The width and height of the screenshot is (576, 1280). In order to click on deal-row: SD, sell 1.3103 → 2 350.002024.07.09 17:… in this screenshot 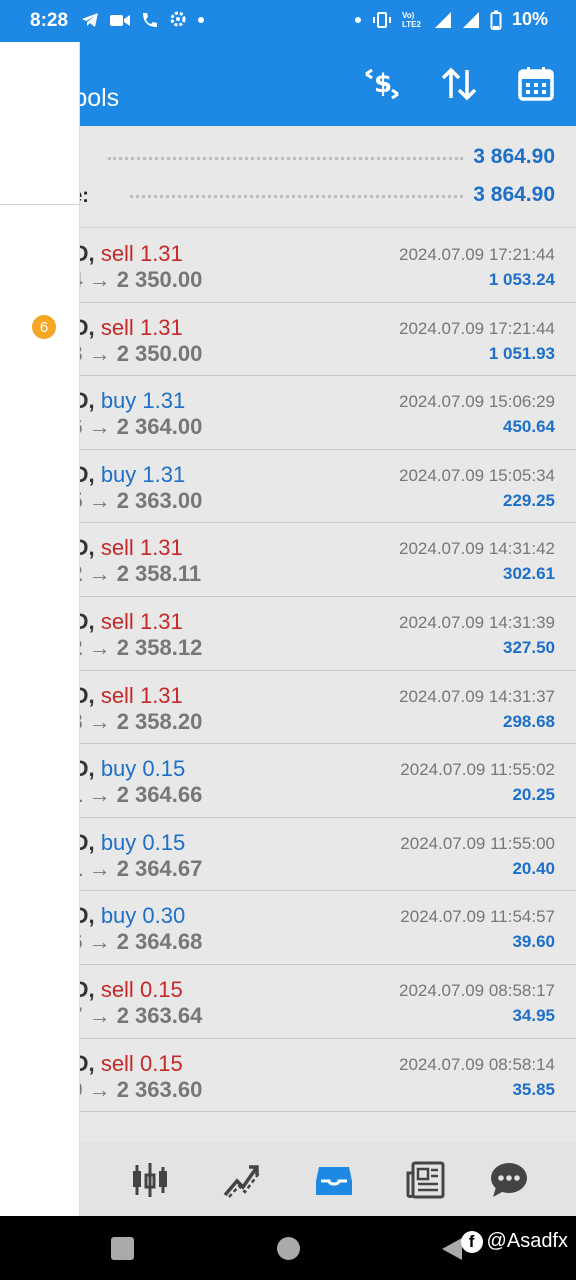, I will do `click(288, 339)`.